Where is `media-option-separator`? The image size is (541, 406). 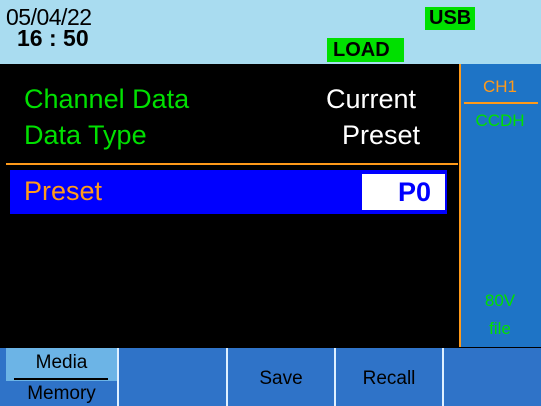
media-option-separator is located at coordinates (61, 379).